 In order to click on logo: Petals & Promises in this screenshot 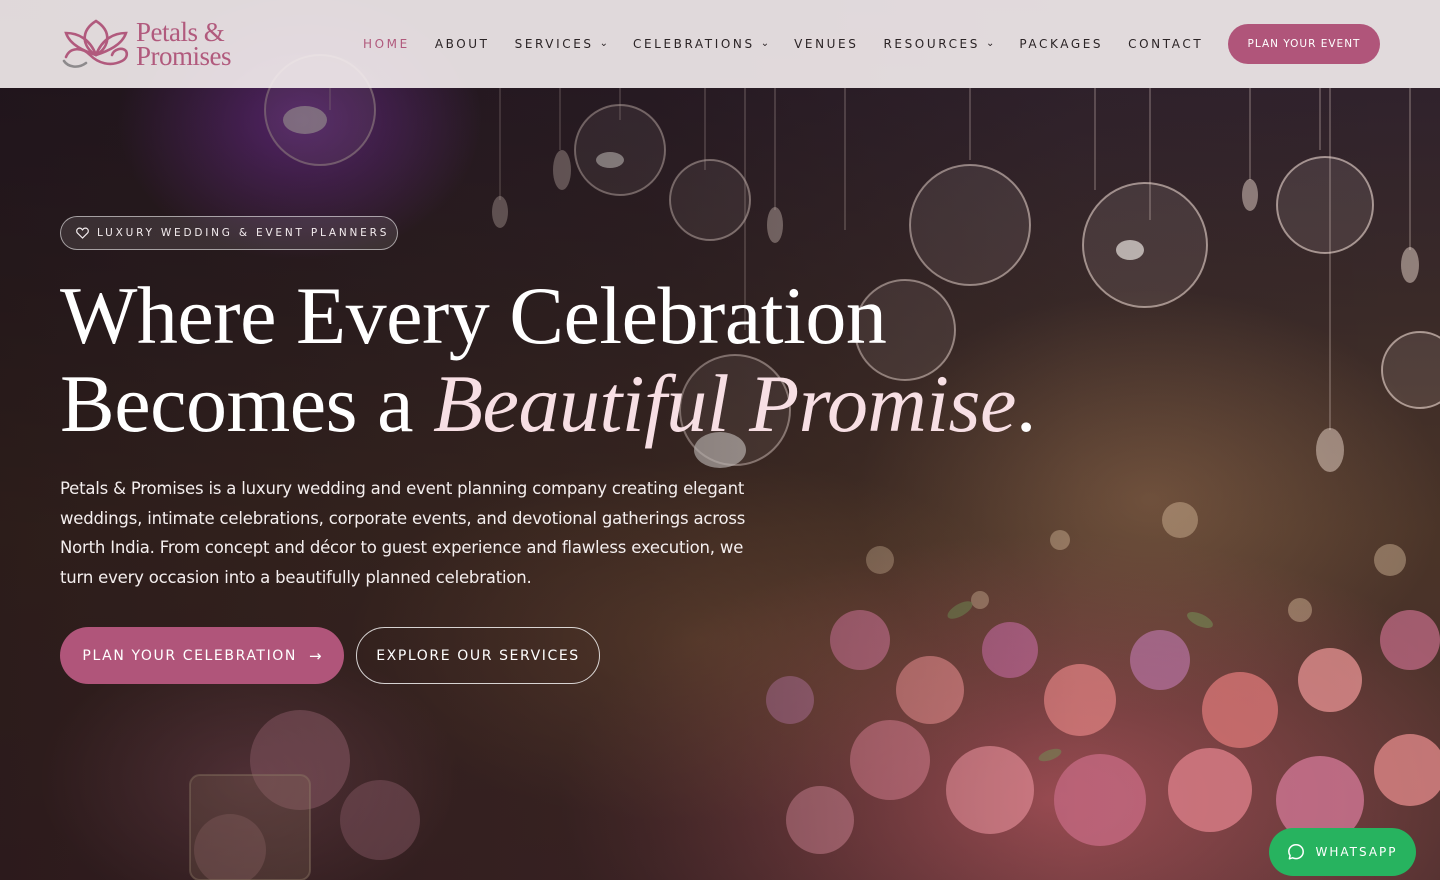, I will do `click(175, 44)`.